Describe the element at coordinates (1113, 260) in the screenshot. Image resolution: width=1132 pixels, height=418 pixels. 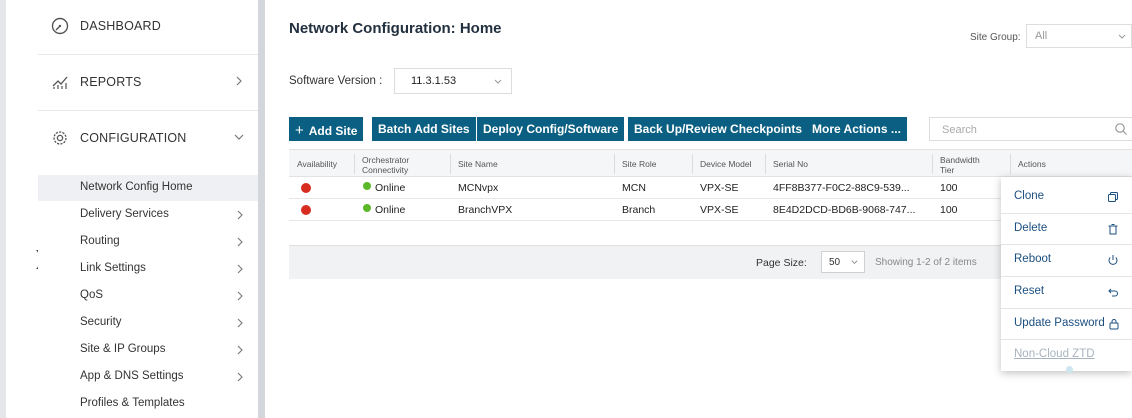
I see `power-icon` at that location.